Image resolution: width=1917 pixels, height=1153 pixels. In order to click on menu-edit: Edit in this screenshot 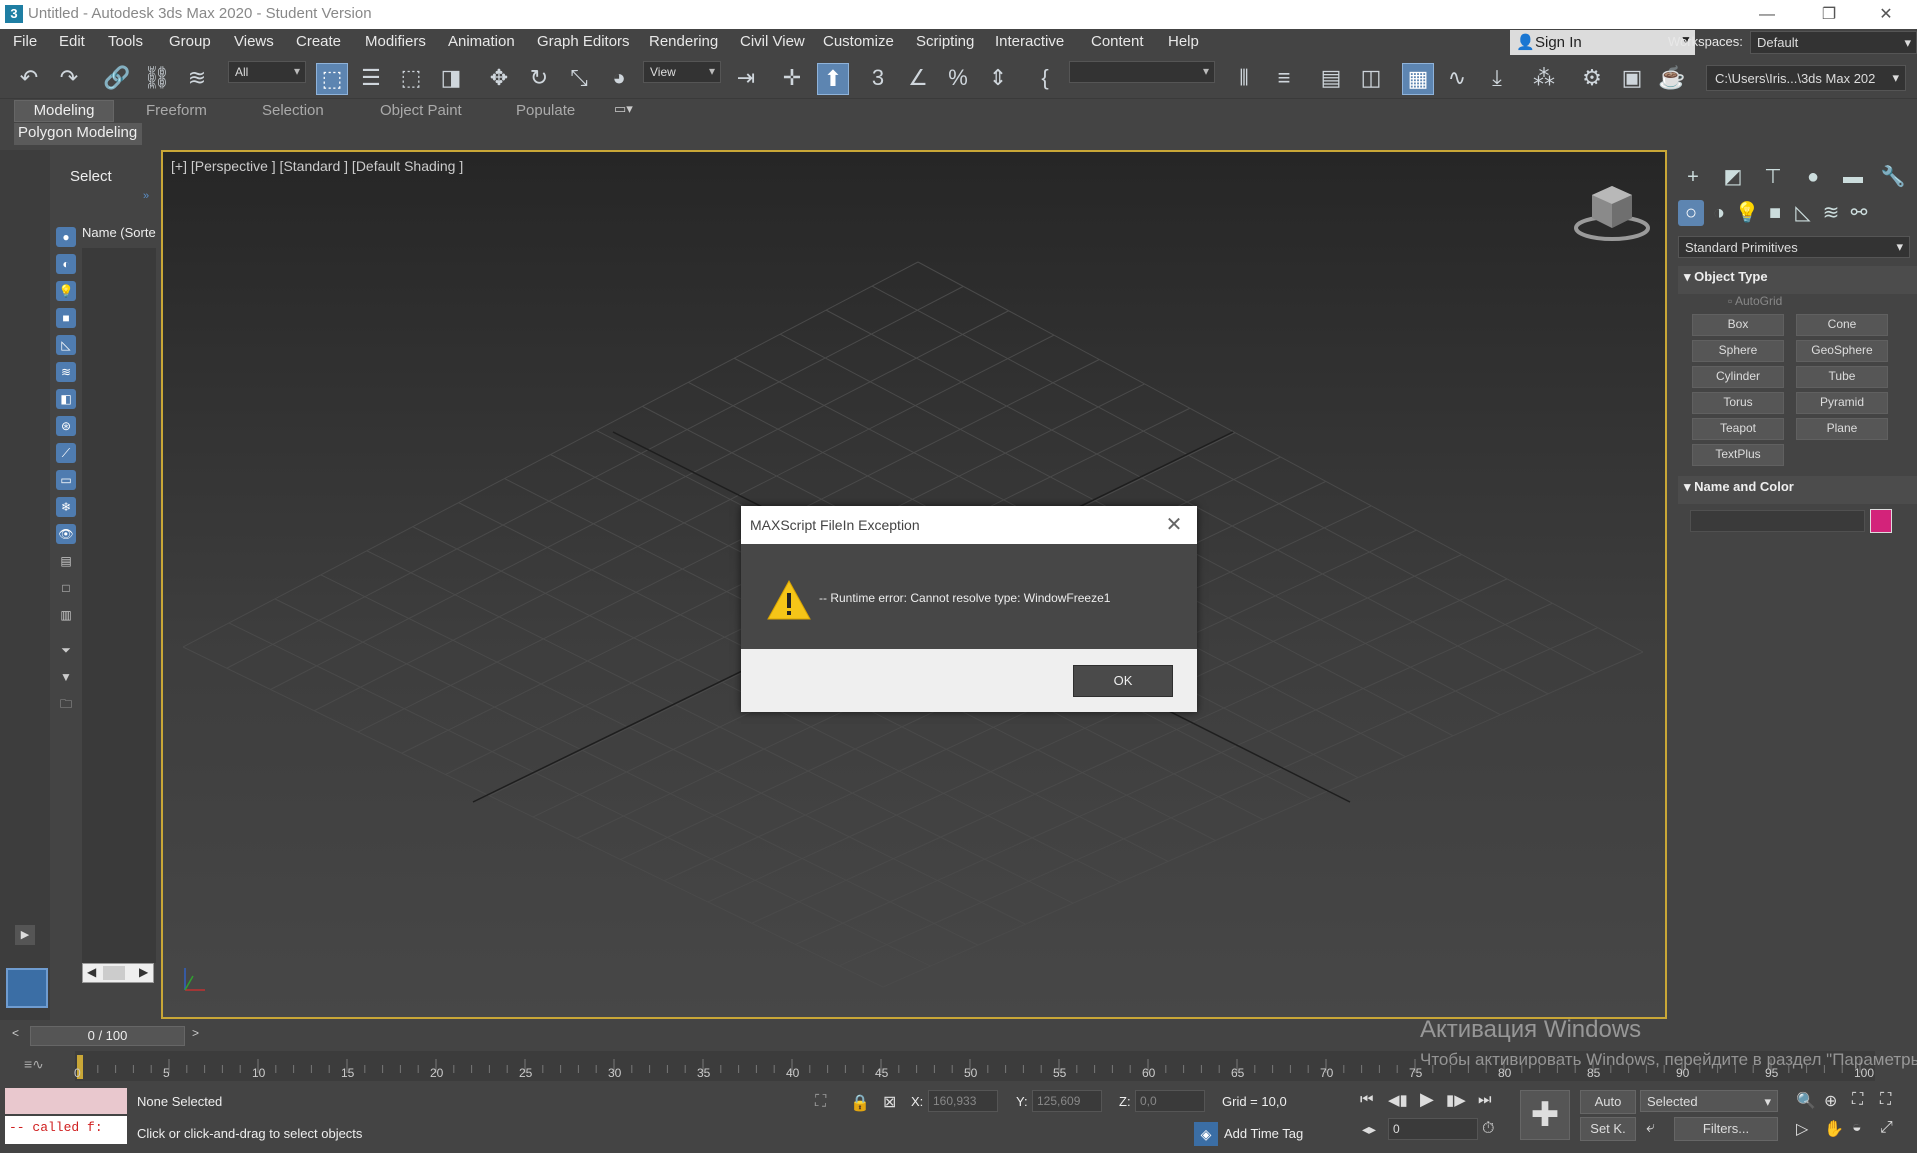, I will do `click(72, 41)`.